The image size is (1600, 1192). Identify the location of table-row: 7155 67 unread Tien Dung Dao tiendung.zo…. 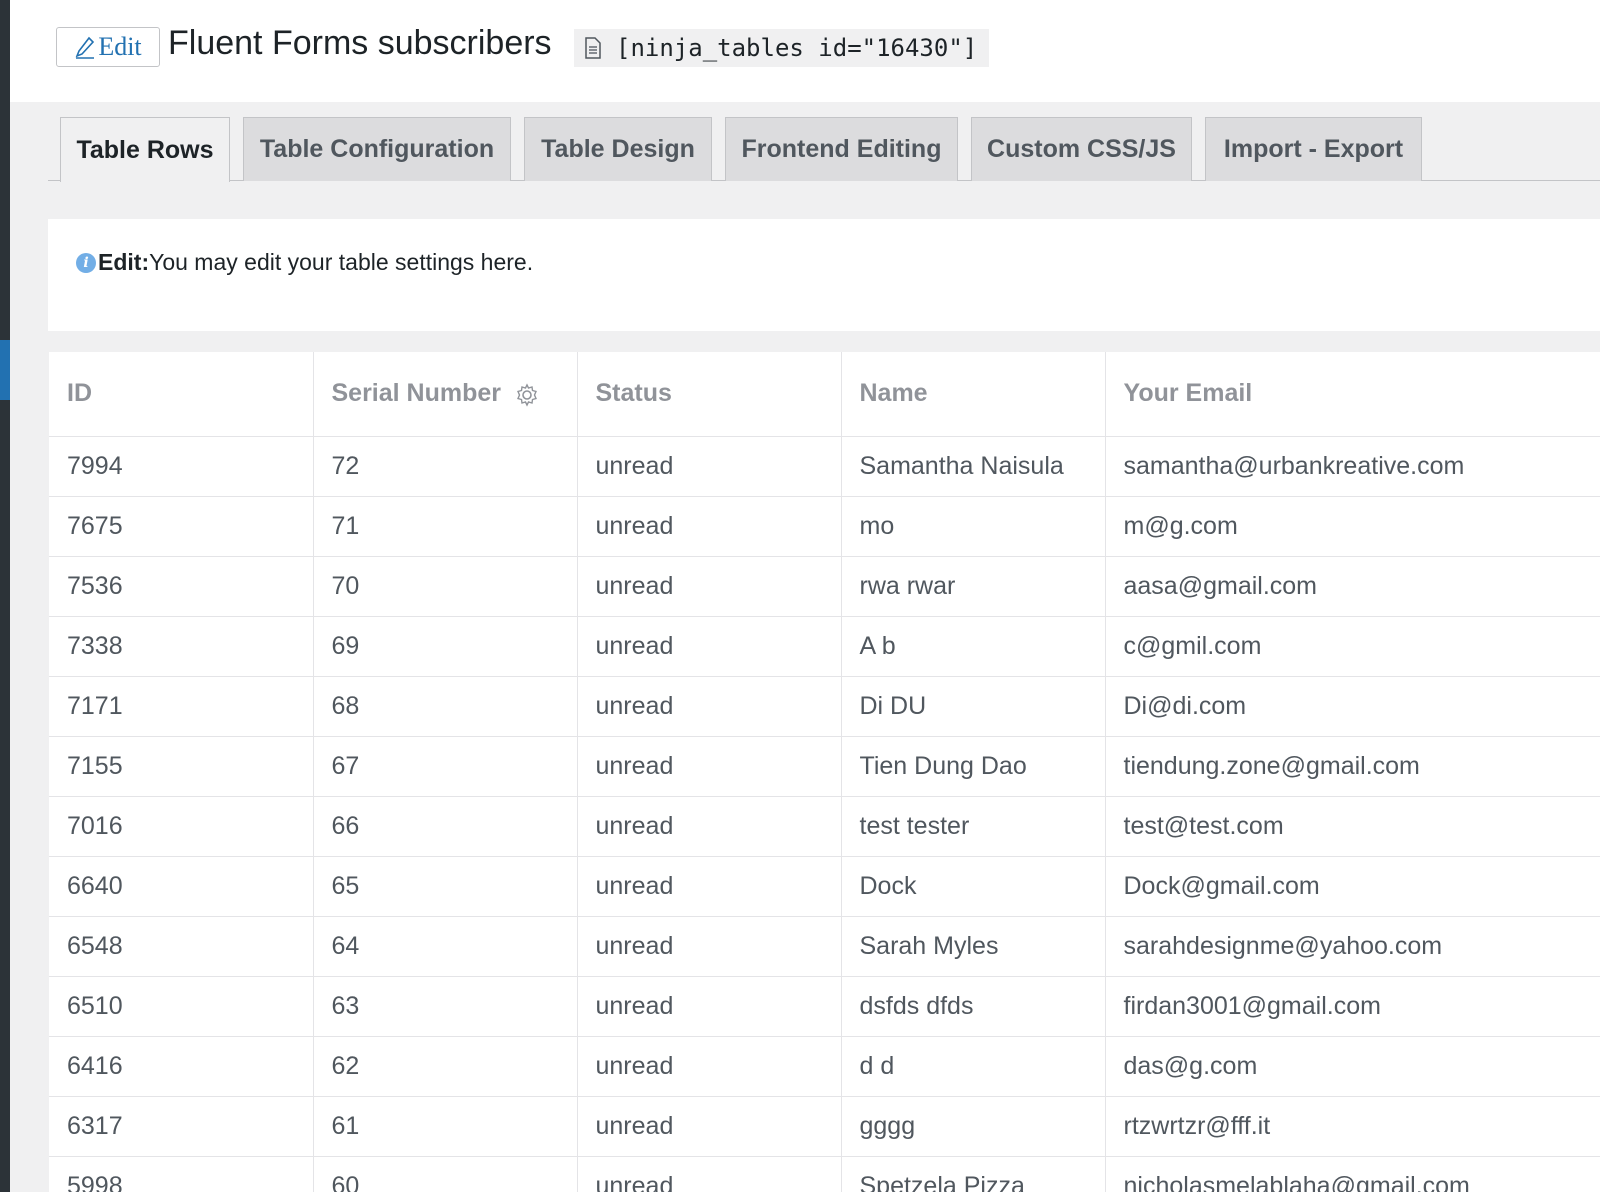
(824, 766).